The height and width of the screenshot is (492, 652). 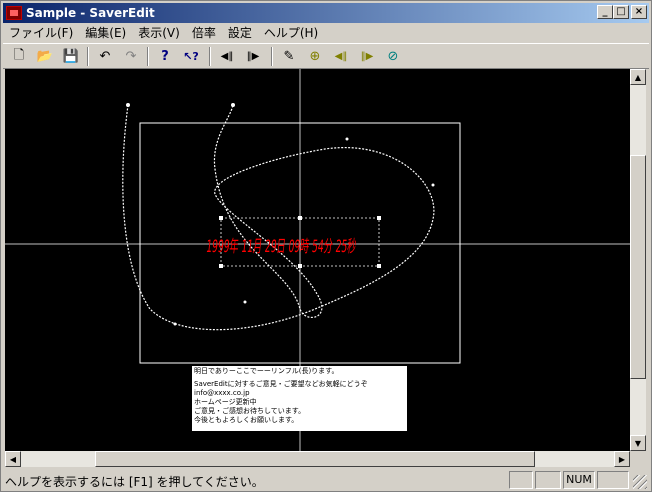 I want to click on undo-icon: ↶, so click(x=105, y=56).